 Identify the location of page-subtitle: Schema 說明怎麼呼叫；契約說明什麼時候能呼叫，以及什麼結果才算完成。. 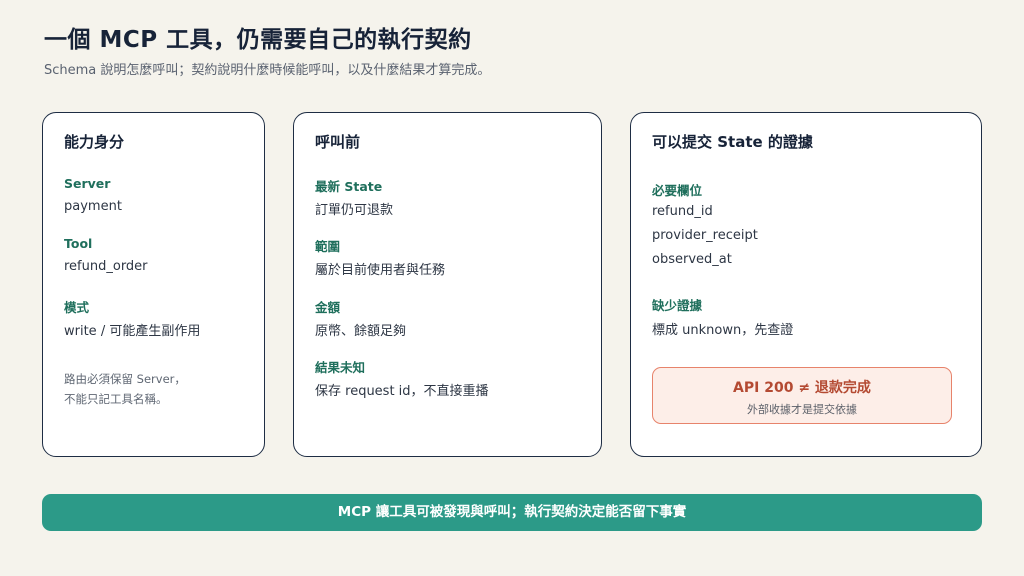
(267, 70).